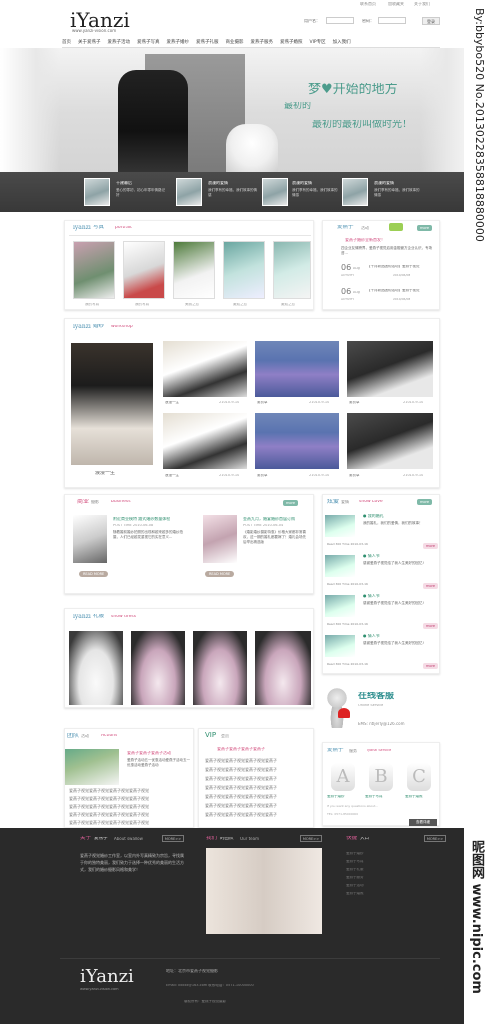 The width and height of the screenshot is (488, 1024). I want to click on activity-item-date-1: 2010/06/08, so click(402, 275).